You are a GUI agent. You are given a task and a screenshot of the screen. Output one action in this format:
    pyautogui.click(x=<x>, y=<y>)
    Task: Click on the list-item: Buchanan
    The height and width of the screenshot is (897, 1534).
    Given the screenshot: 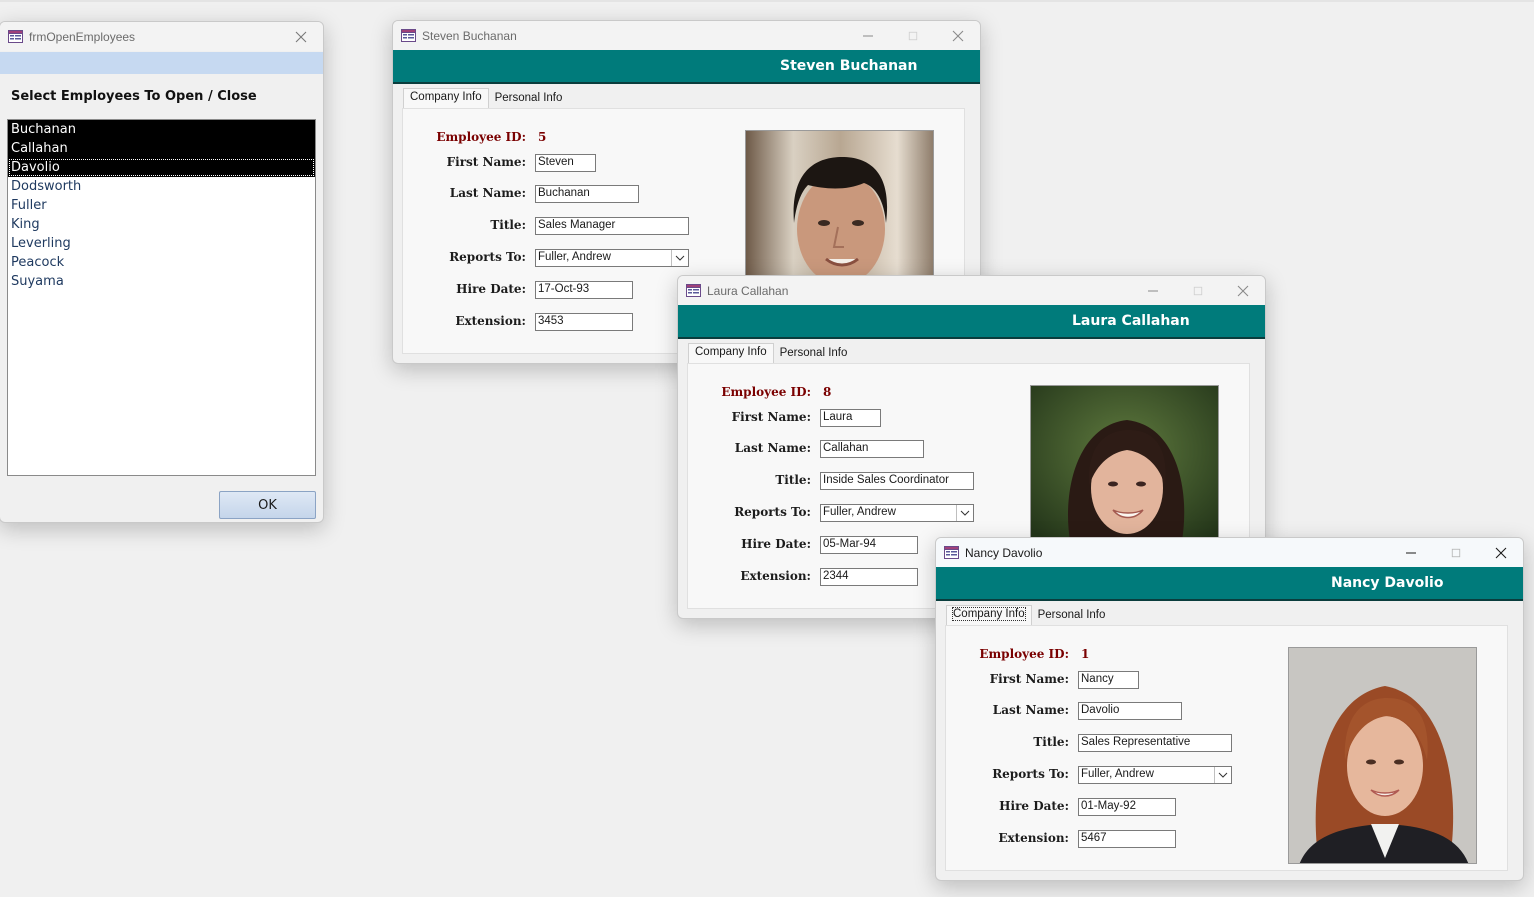 What is the action you would take?
    pyautogui.click(x=161, y=129)
    